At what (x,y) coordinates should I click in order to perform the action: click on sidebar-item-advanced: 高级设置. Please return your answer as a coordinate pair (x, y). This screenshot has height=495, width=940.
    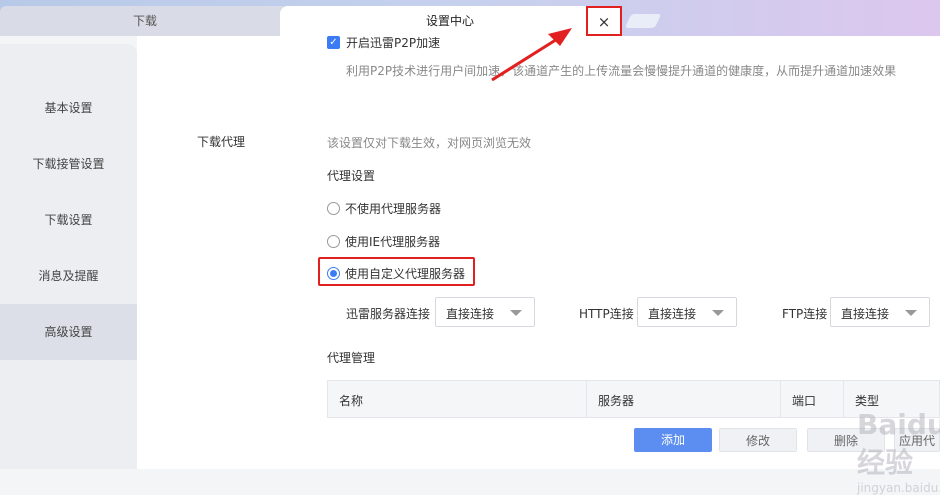
    Looking at the image, I should click on (68, 332).